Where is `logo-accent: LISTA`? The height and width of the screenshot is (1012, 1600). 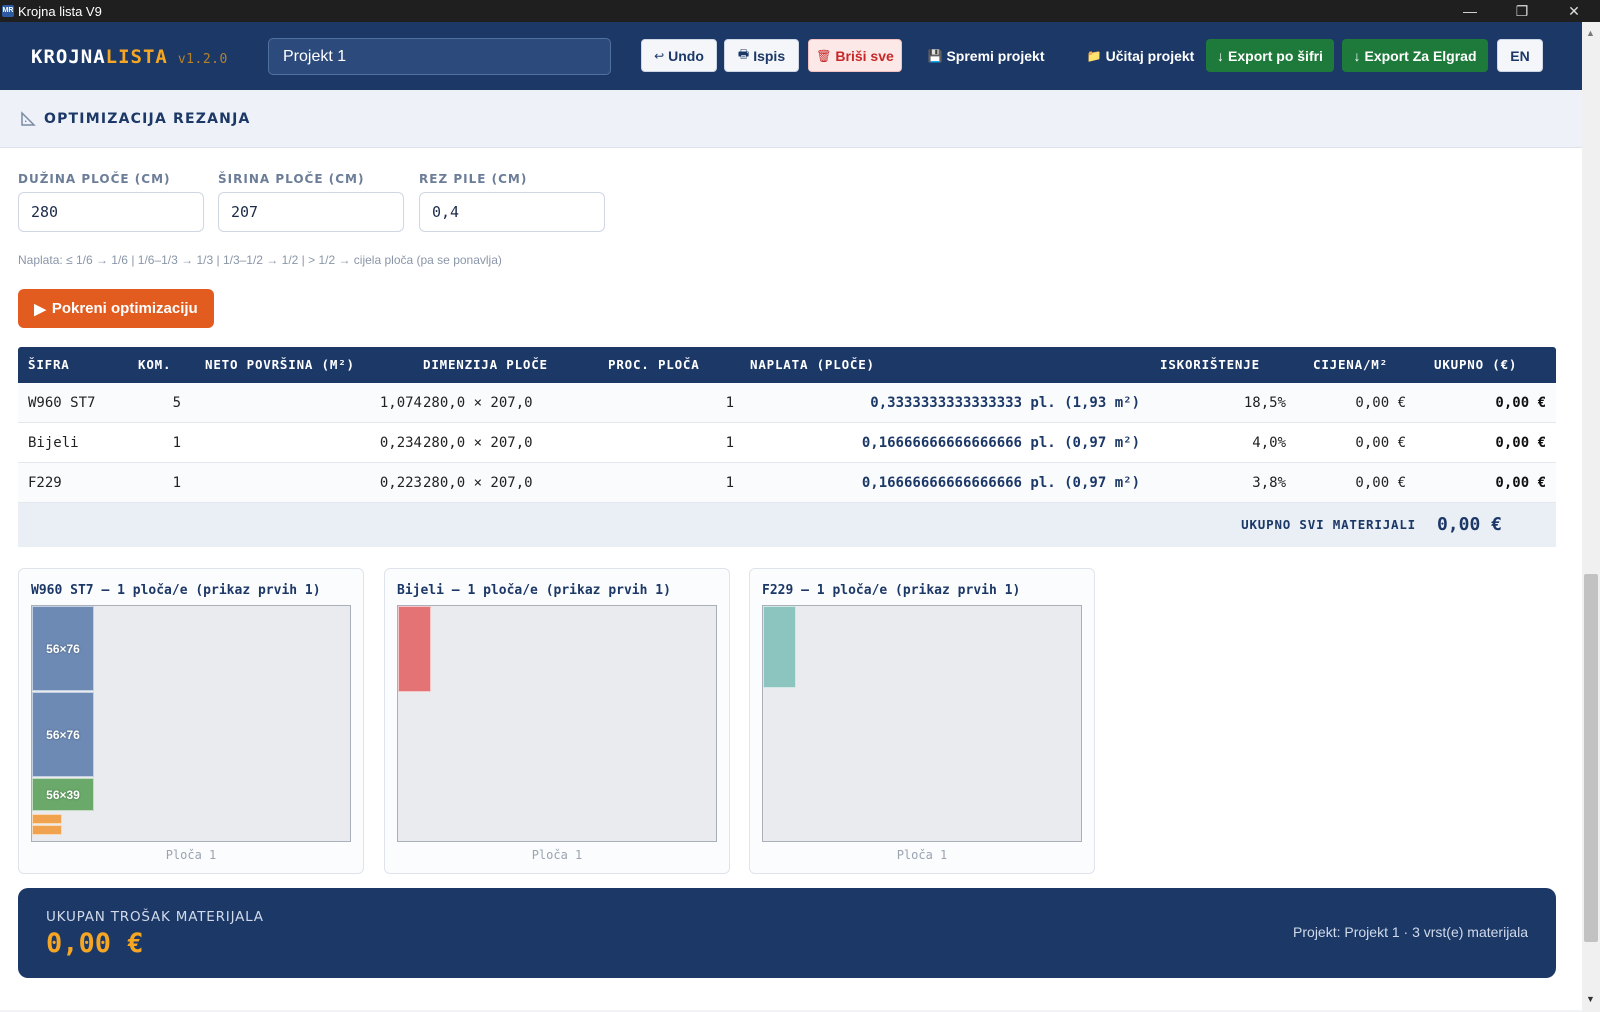
logo-accent: LISTA is located at coordinates (136, 57).